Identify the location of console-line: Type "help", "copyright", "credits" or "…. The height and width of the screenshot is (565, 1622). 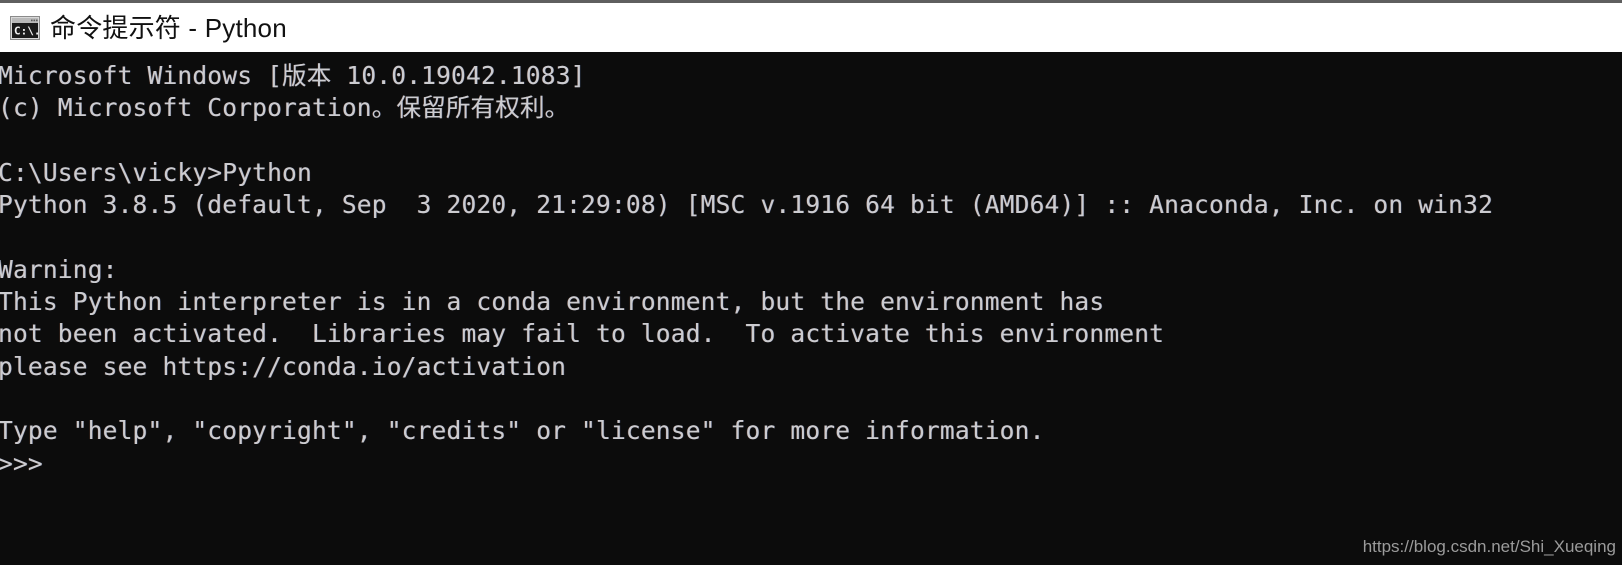
(522, 431).